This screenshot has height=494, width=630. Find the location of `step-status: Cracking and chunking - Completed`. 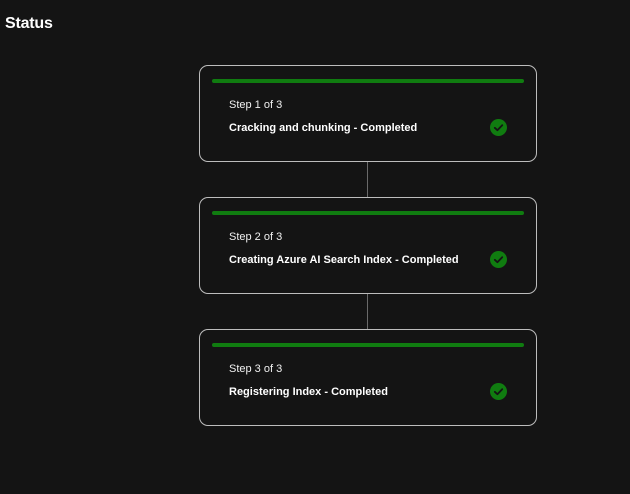

step-status: Cracking and chunking - Completed is located at coordinates (323, 128).